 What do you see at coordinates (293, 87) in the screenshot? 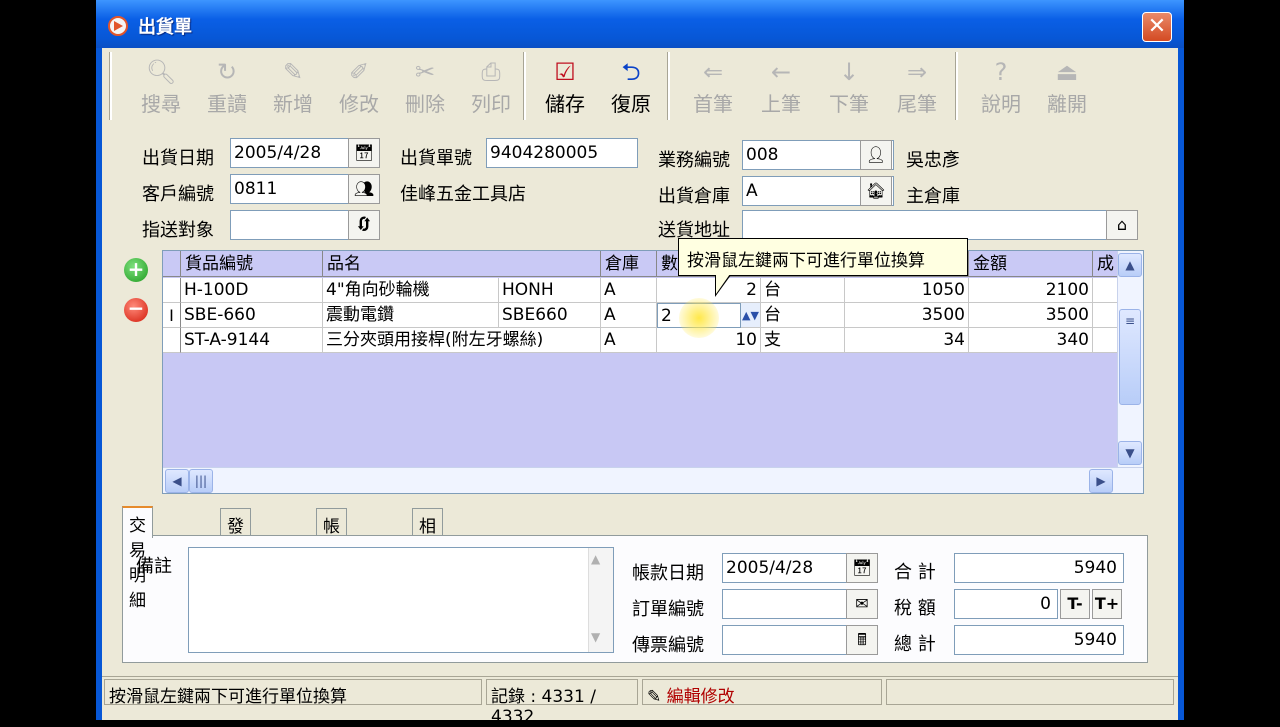
I see `add-button: ✎ 新增` at bounding box center [293, 87].